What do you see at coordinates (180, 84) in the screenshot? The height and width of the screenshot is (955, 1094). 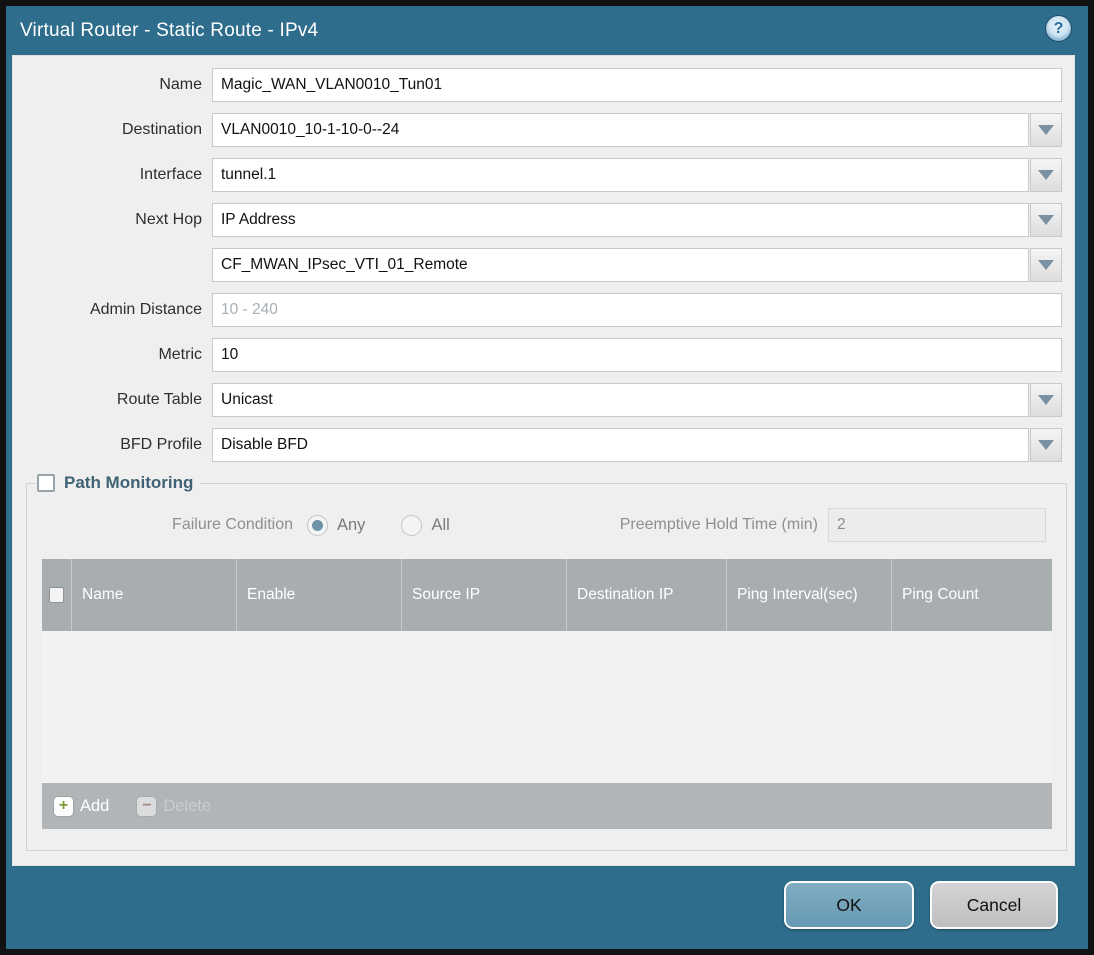 I see `name-label: Name` at bounding box center [180, 84].